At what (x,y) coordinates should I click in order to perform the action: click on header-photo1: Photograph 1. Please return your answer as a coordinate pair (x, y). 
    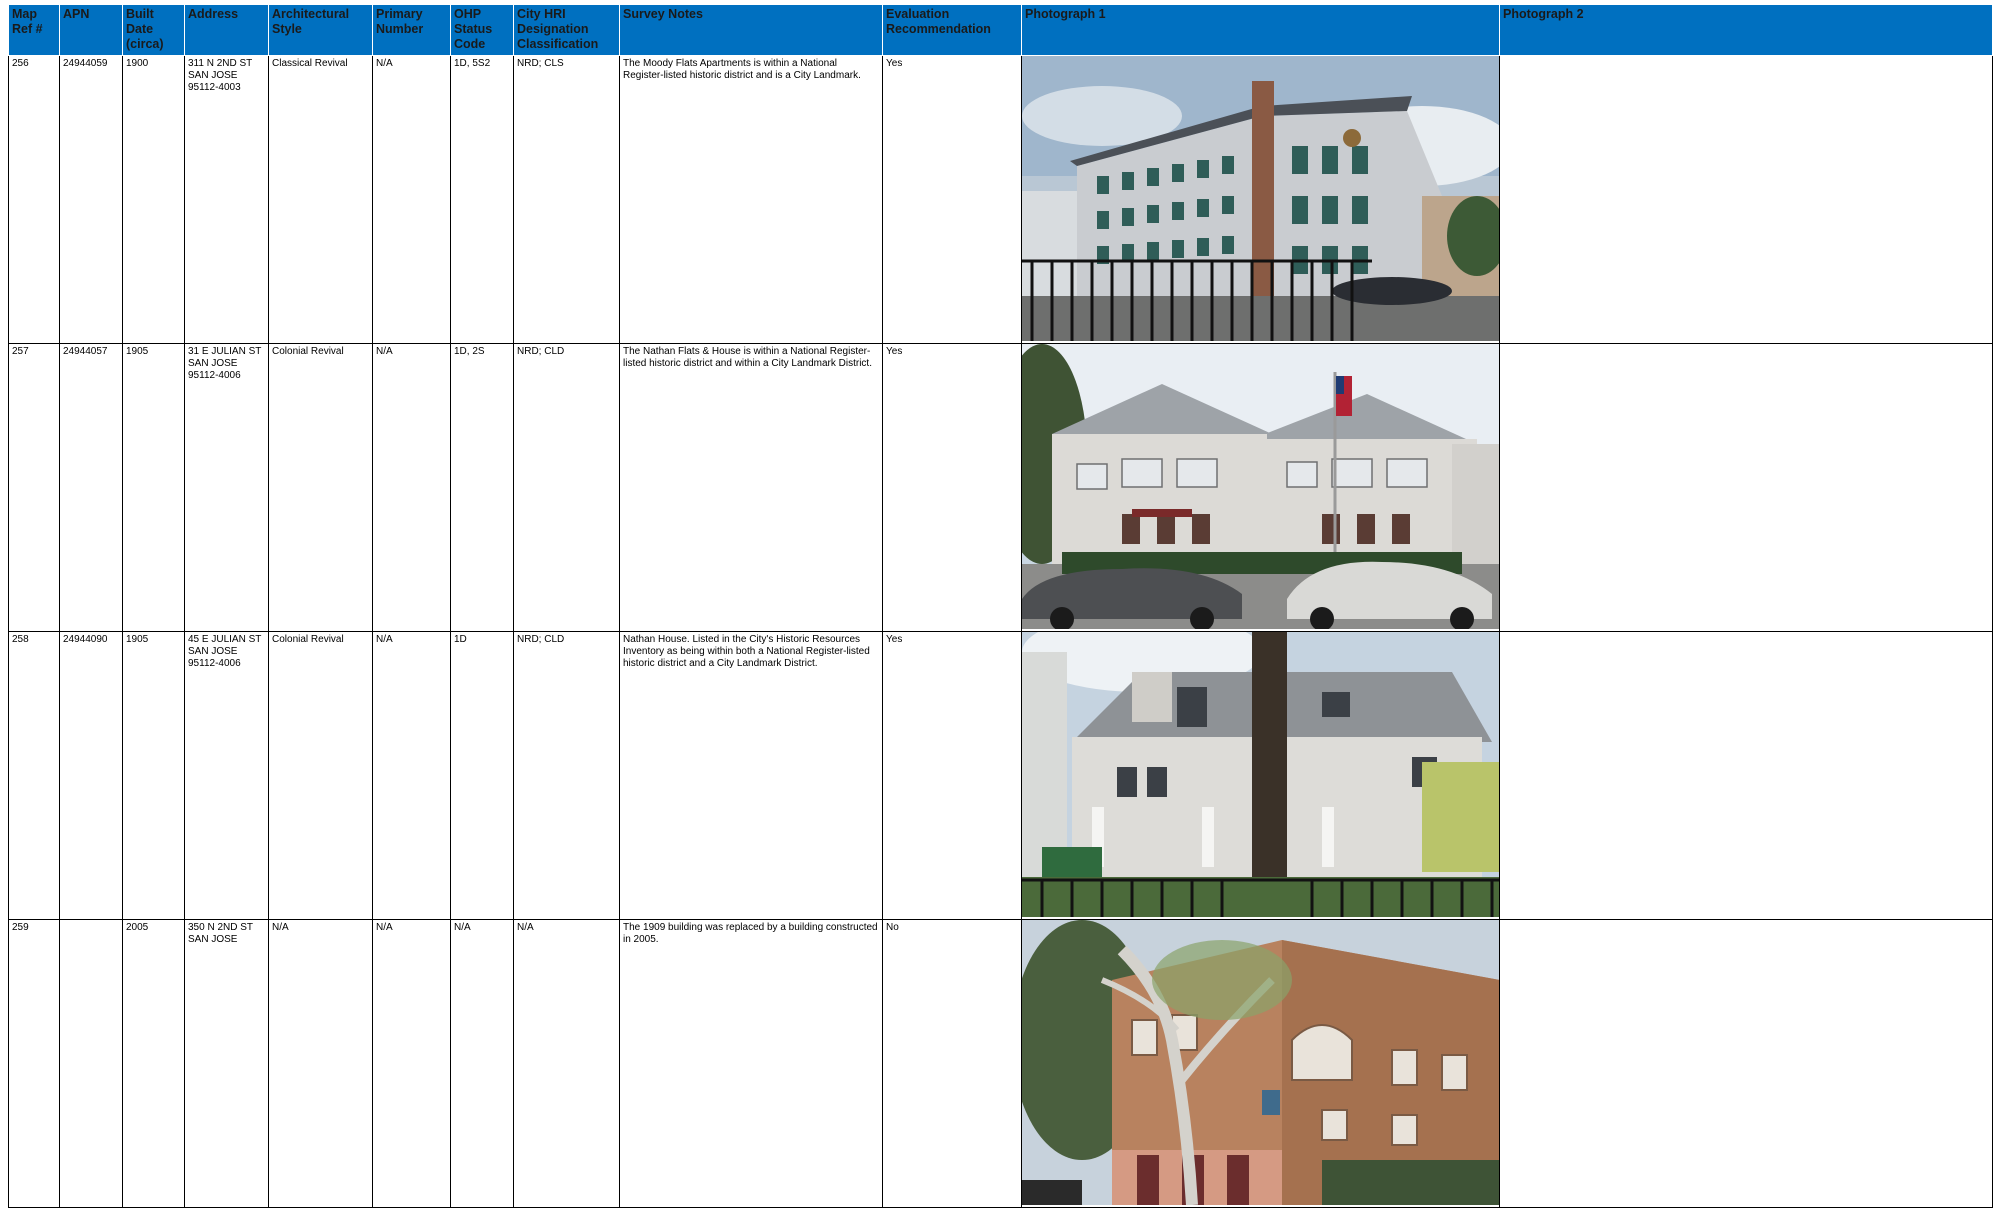
    Looking at the image, I should click on (1260, 30).